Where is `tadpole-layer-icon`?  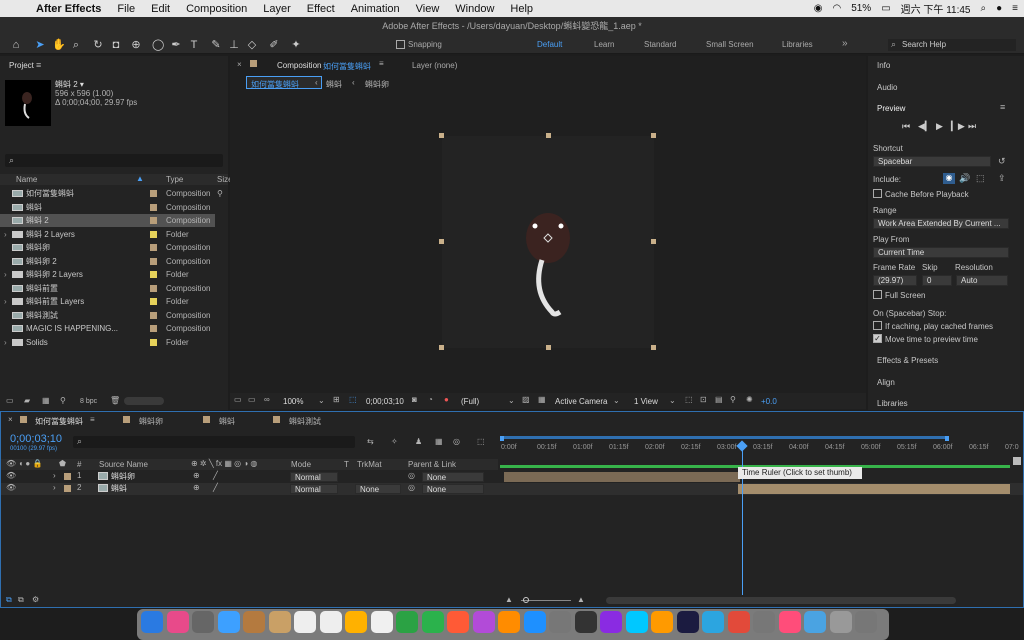
tadpole-layer-icon is located at coordinates (548, 242).